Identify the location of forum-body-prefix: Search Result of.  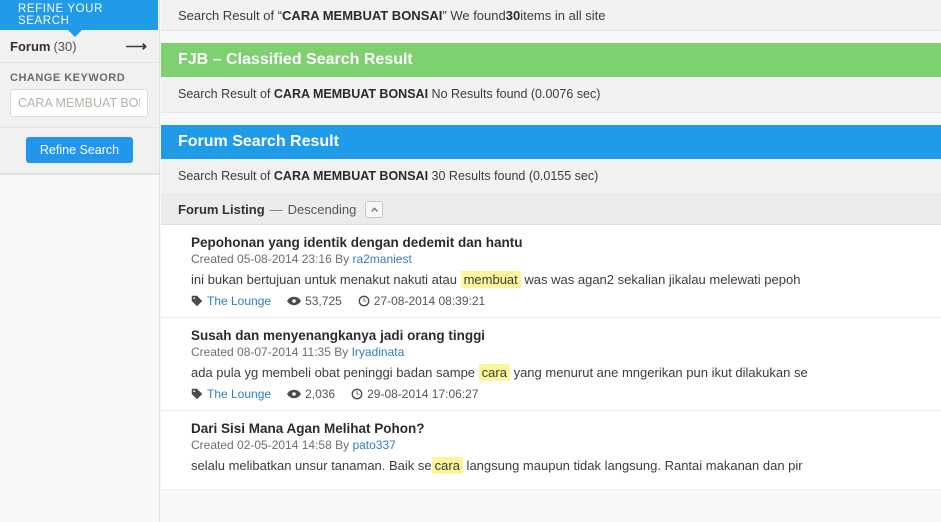
(226, 176).